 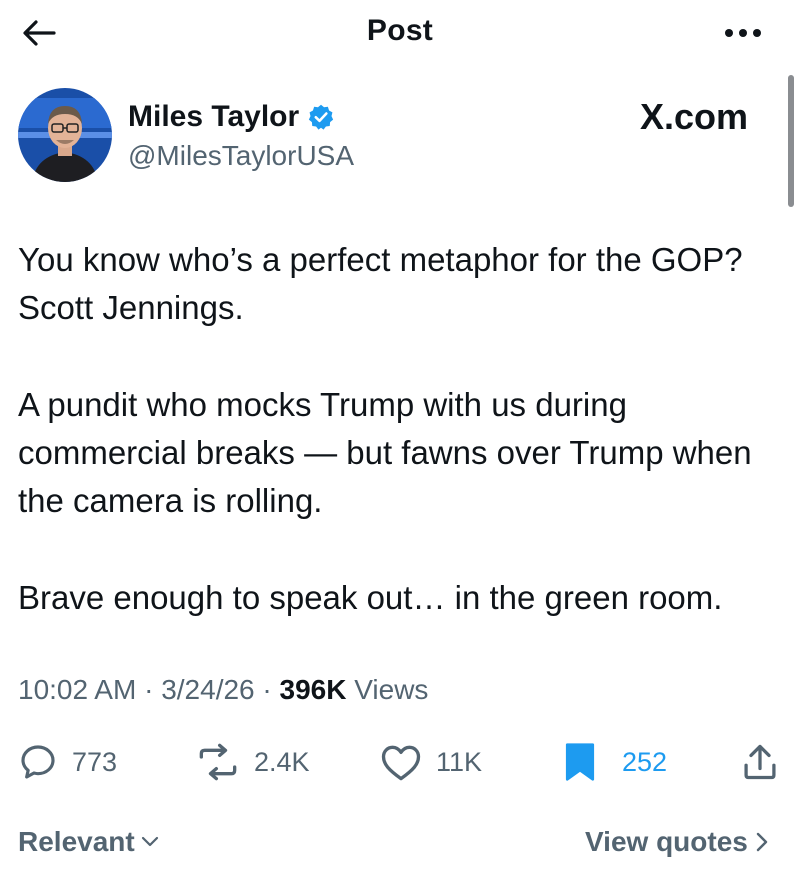 What do you see at coordinates (321, 117) in the screenshot?
I see `verified-badge-icon` at bounding box center [321, 117].